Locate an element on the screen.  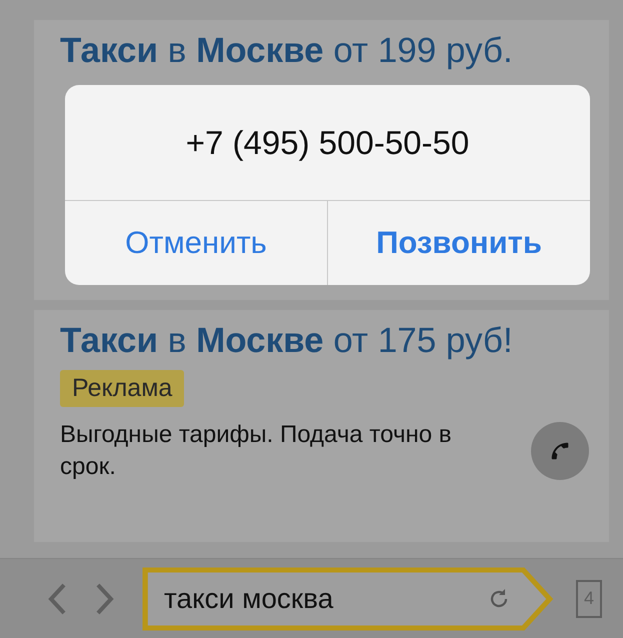
result-title: Такси в Москве от 175 руб! is located at coordinates (286, 341).